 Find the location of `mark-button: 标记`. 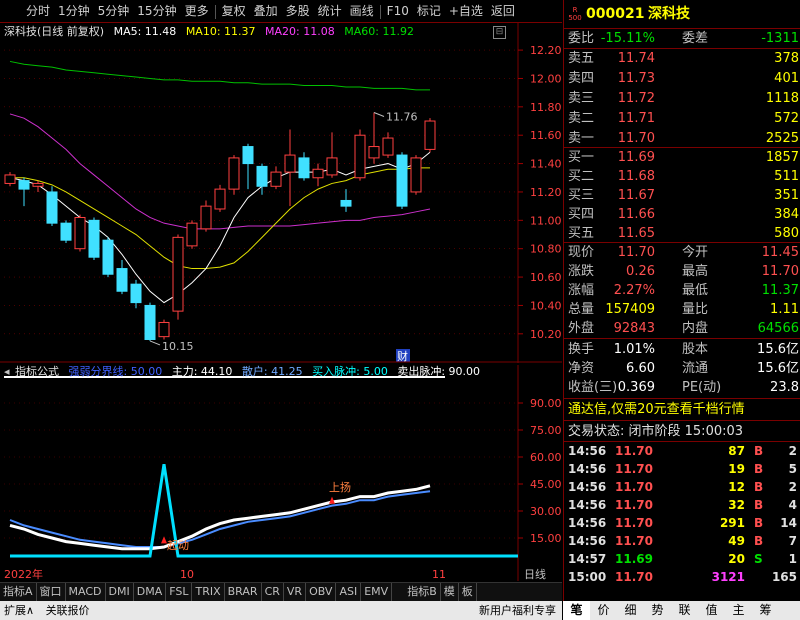

mark-button: 标记 is located at coordinates (429, 11).